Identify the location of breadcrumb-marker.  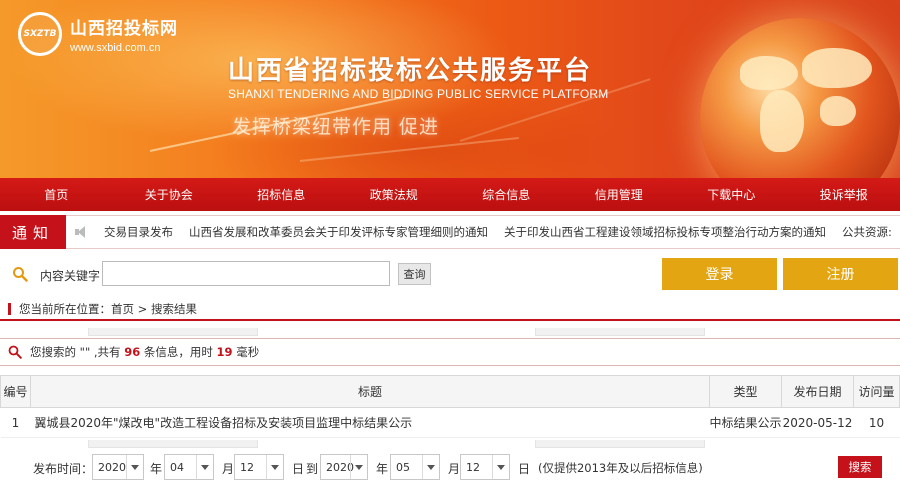
(9, 309).